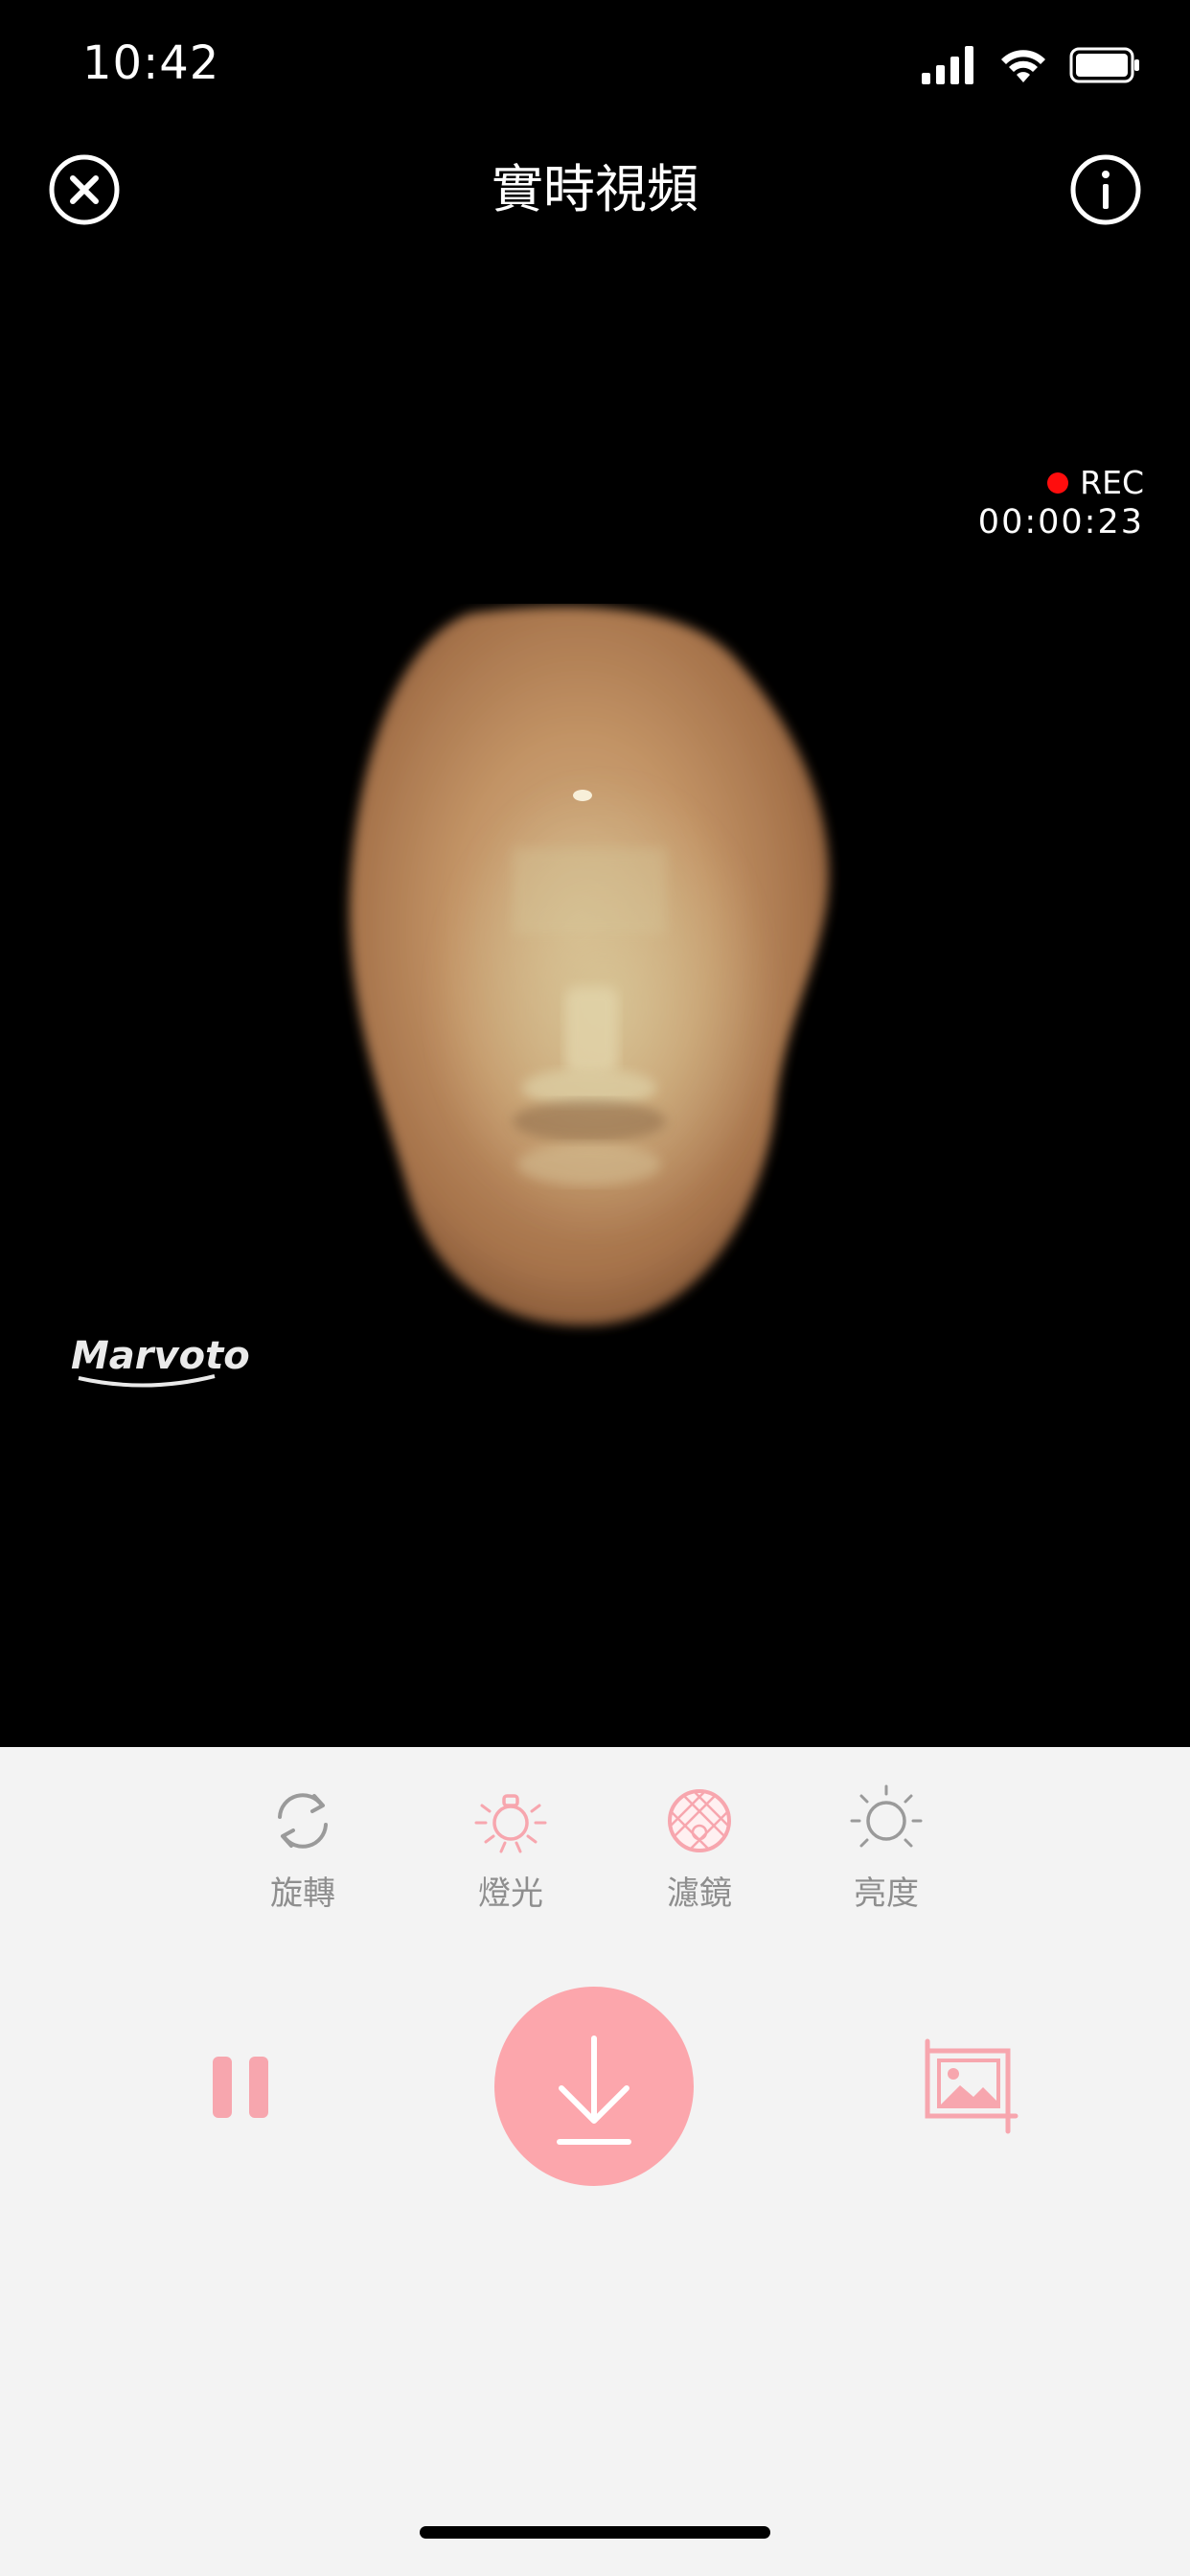 The width and height of the screenshot is (1190, 2576). I want to click on action-row, so click(595, 2085).